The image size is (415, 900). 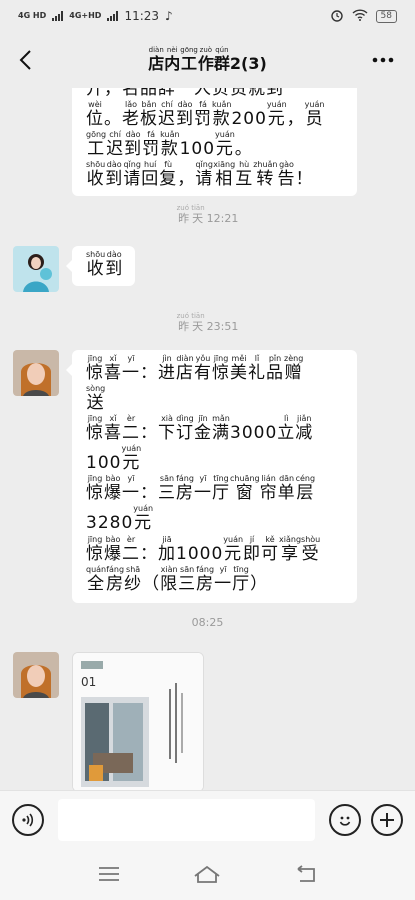 What do you see at coordinates (186, 819) in the screenshot?
I see `message-input` at bounding box center [186, 819].